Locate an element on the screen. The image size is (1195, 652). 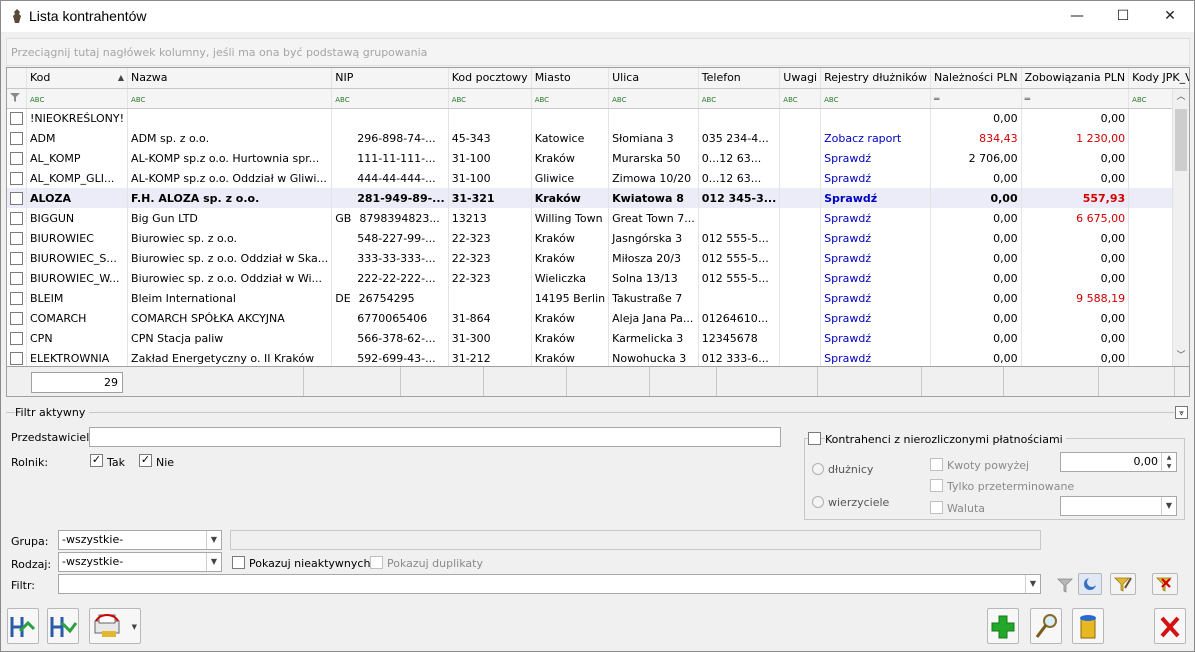
spinner-icon: ▲ ▼ is located at coordinates (1168, 462).